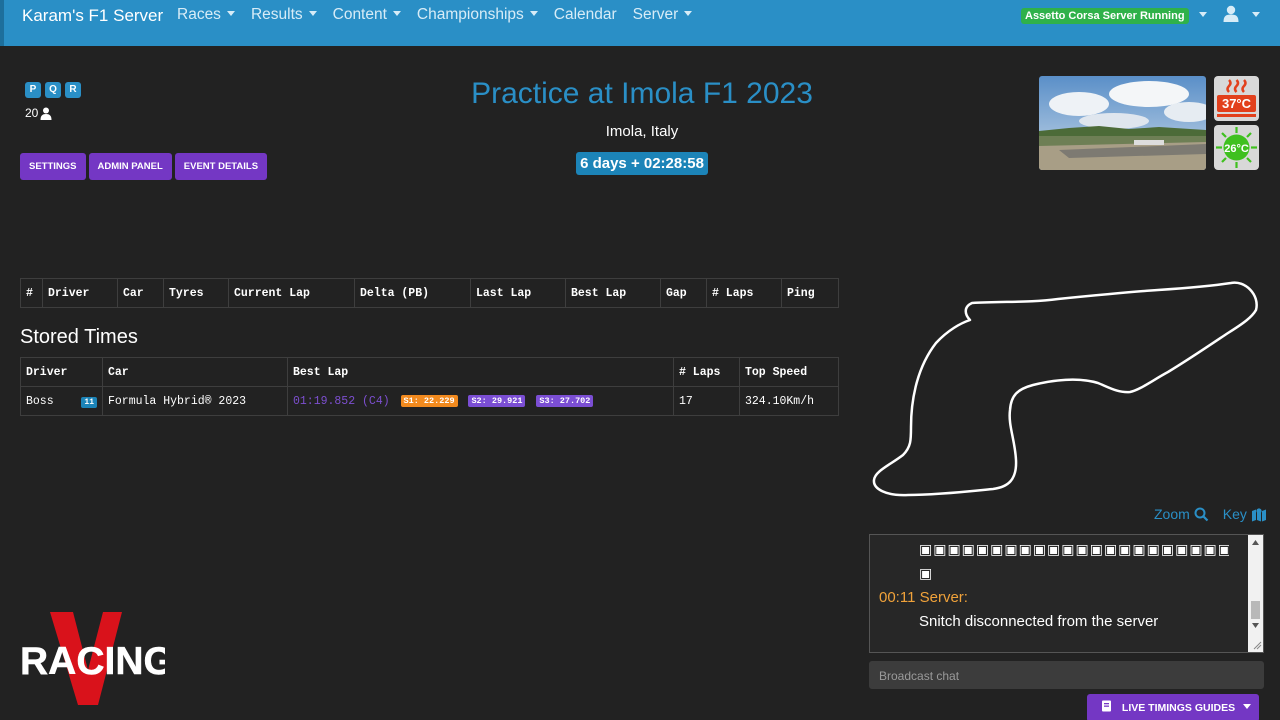 This screenshot has height=720, width=1280. What do you see at coordinates (80, 293) in the screenshot?
I see `live-col-driver: Driver` at bounding box center [80, 293].